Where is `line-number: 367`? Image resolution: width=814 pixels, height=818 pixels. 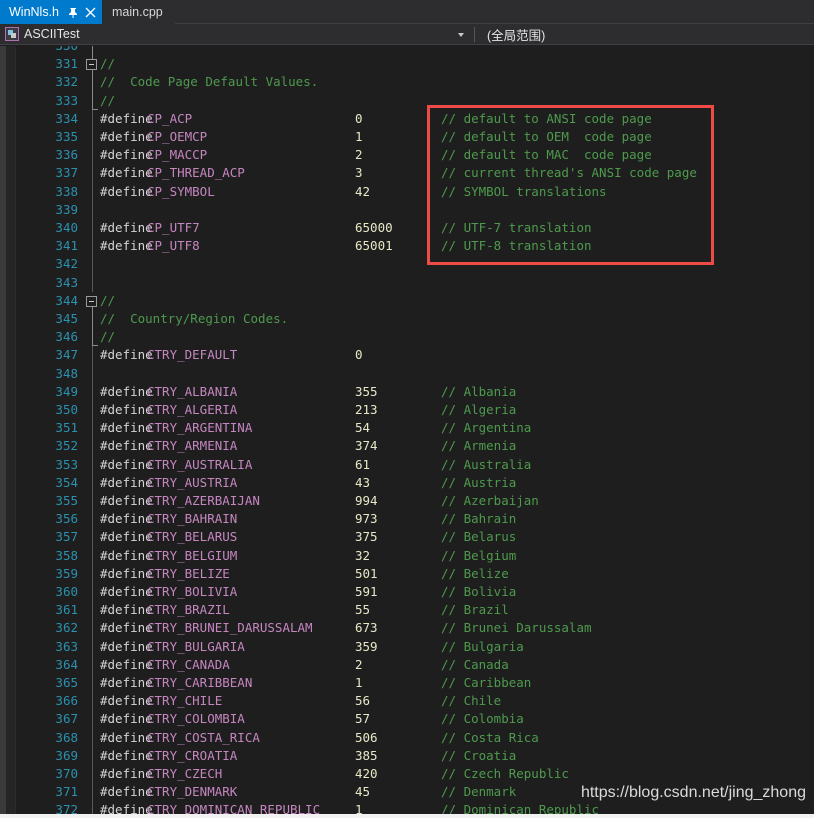
line-number: 367 is located at coordinates (66, 719).